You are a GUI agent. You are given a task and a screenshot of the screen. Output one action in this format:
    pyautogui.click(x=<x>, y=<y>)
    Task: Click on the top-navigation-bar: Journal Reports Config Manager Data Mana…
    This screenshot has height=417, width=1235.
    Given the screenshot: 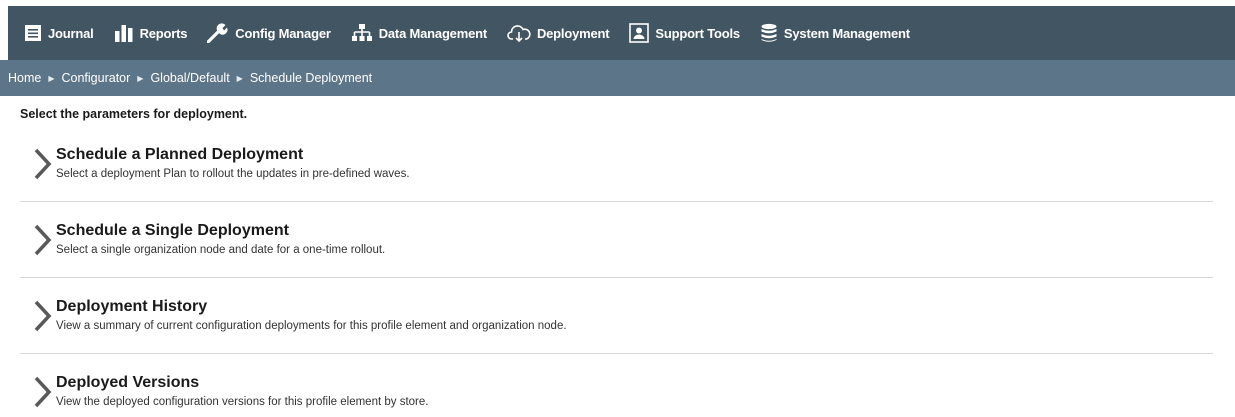 What is the action you would take?
    pyautogui.click(x=621, y=33)
    